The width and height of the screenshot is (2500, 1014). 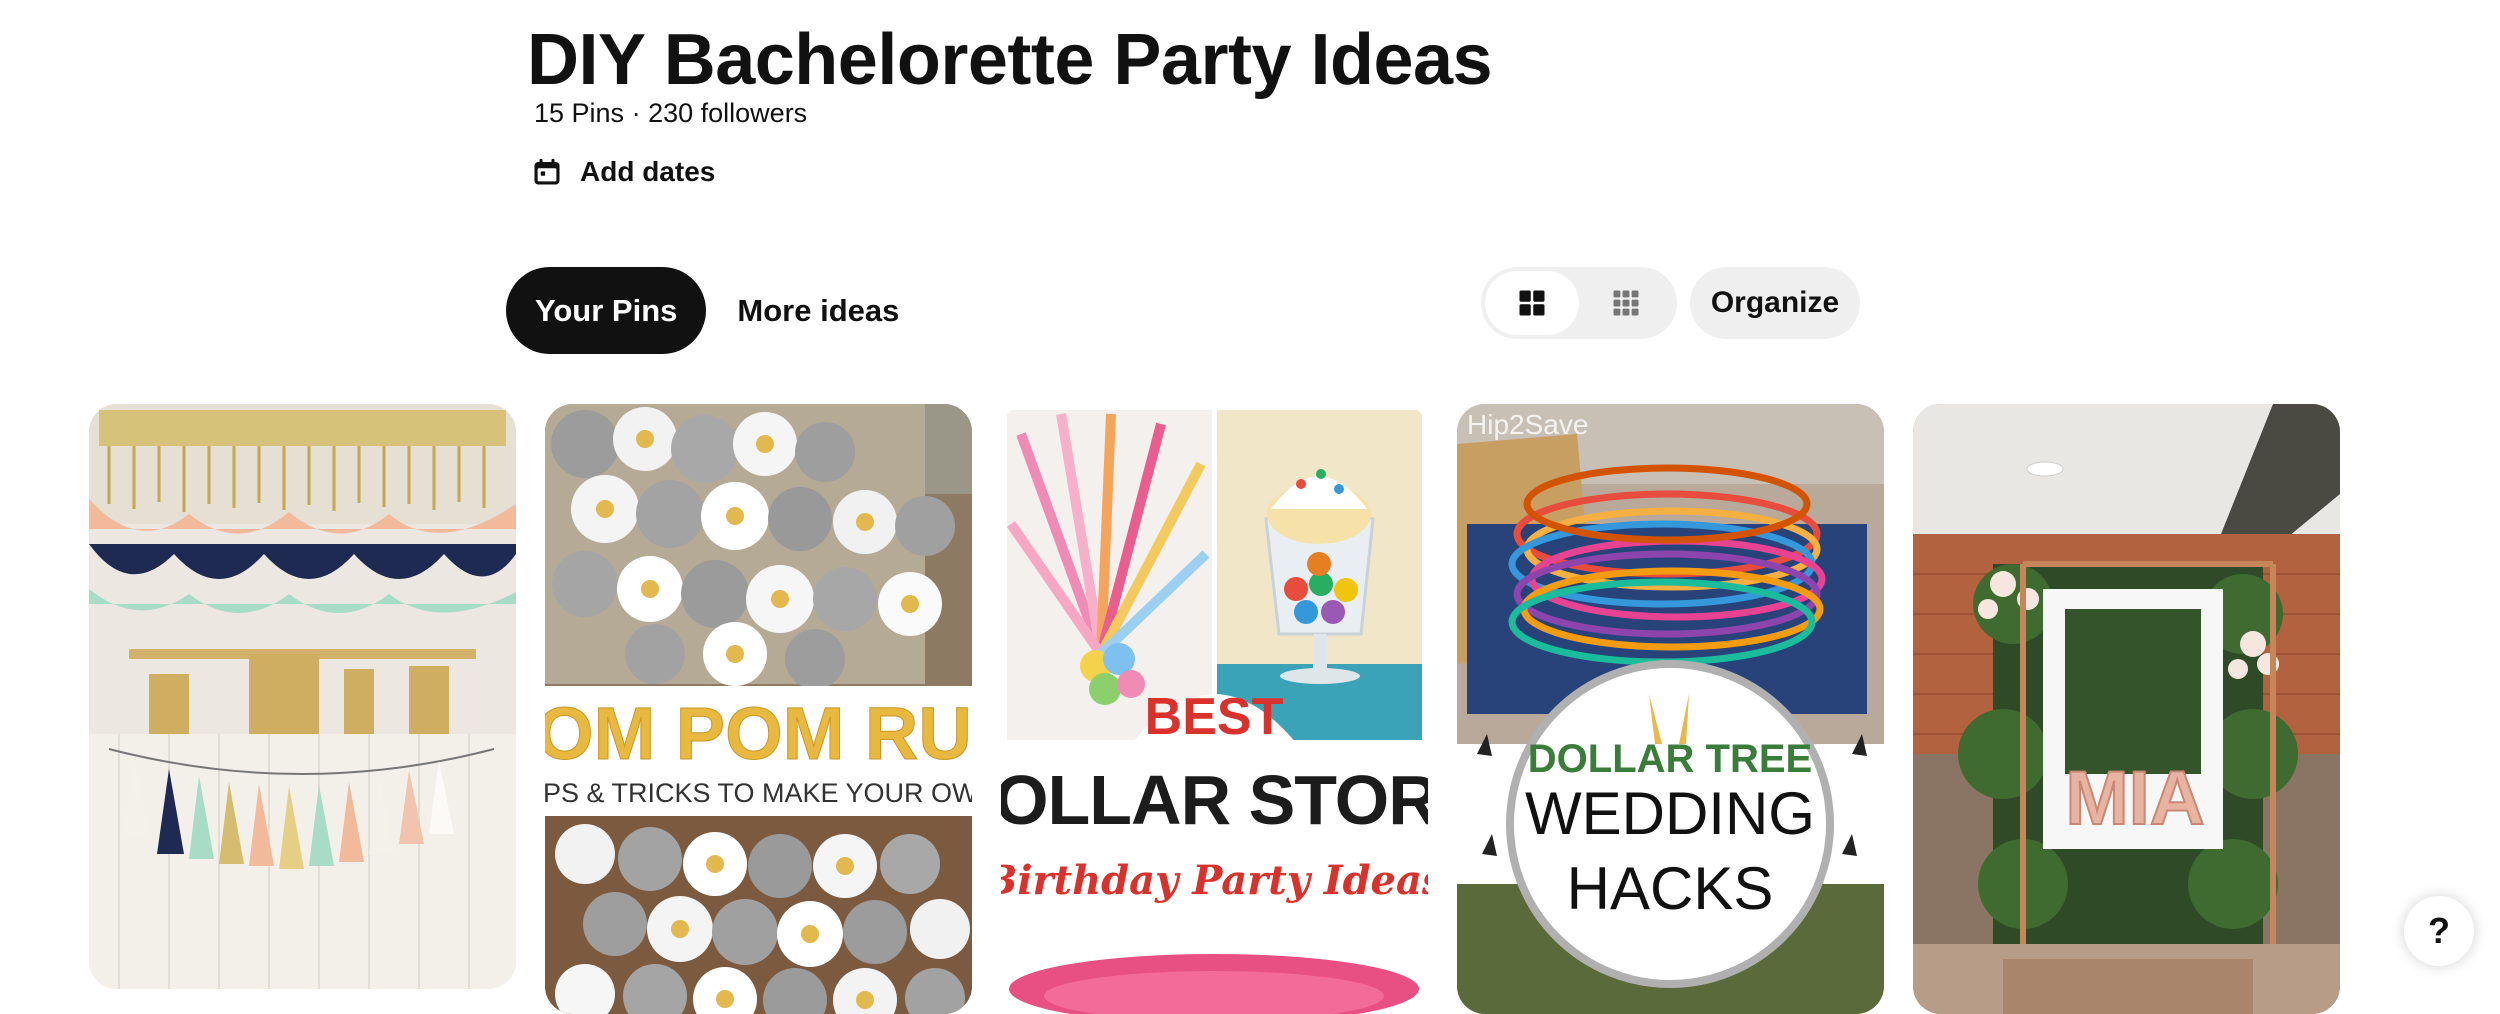 I want to click on add-dates-button: Add dates, so click(x=623, y=172).